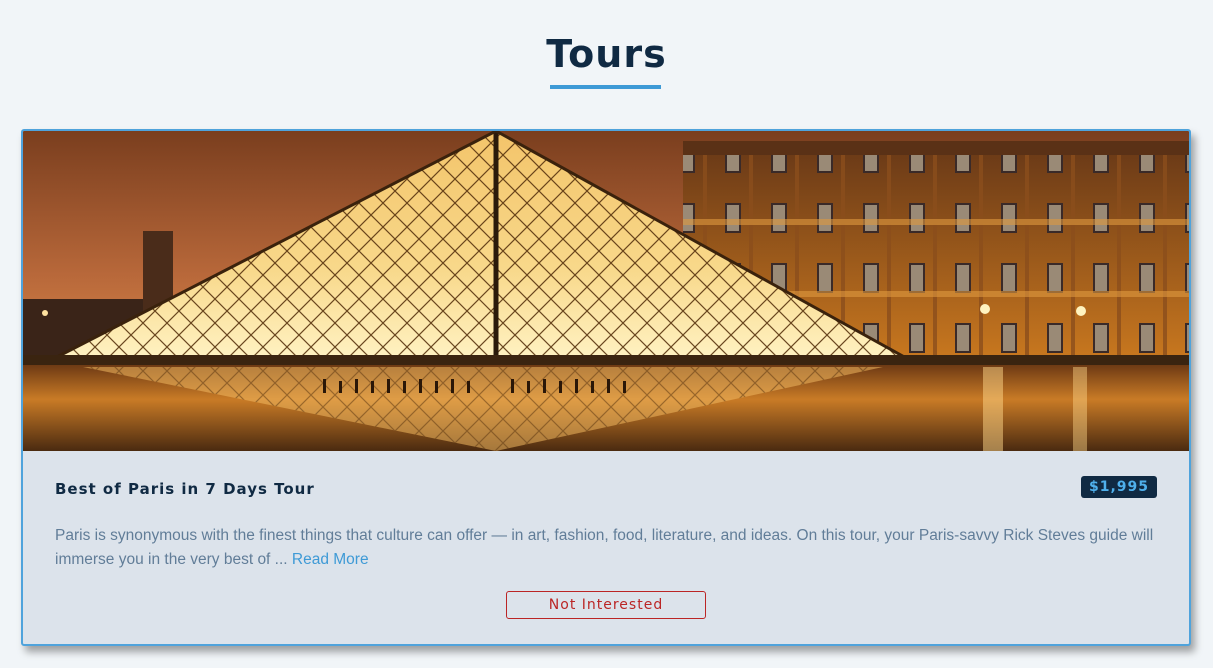 The width and height of the screenshot is (1213, 668). Describe the element at coordinates (1118, 487) in the screenshot. I see `tour-price-badge: $1,995` at that location.